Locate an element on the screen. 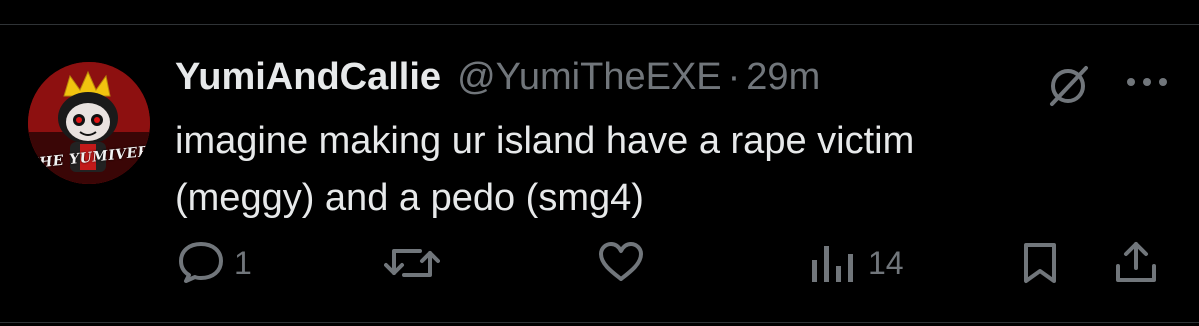 This screenshot has height=326, width=1199. bottom-divider is located at coordinates (599, 322).